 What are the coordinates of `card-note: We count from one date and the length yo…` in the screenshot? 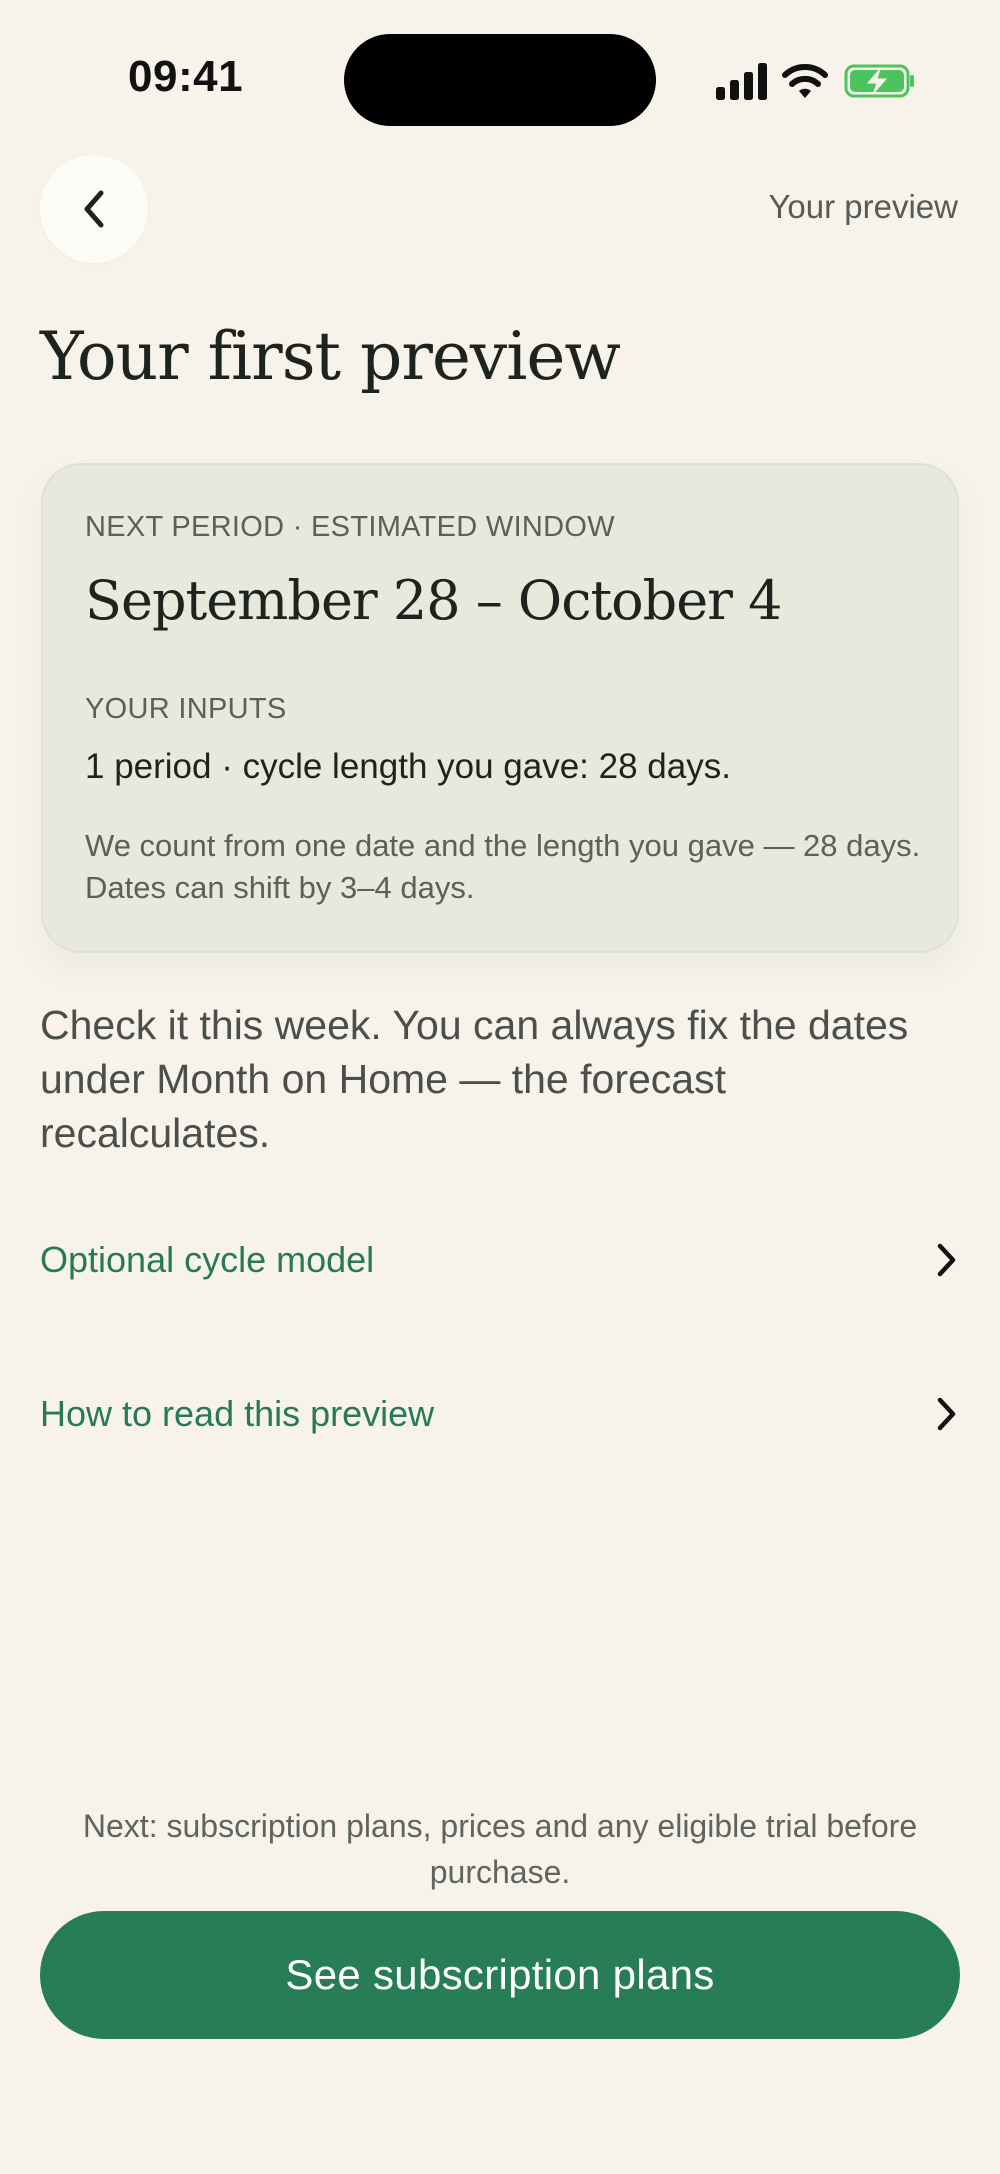 It's located at (503, 866).